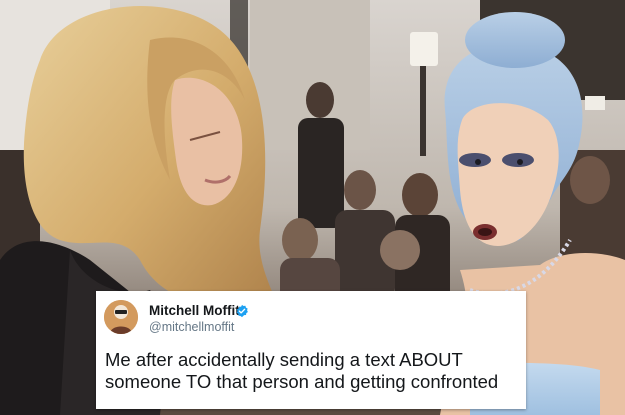 This screenshot has height=415, width=625. I want to click on user-handle: @mitchellmoffit, so click(191, 327).